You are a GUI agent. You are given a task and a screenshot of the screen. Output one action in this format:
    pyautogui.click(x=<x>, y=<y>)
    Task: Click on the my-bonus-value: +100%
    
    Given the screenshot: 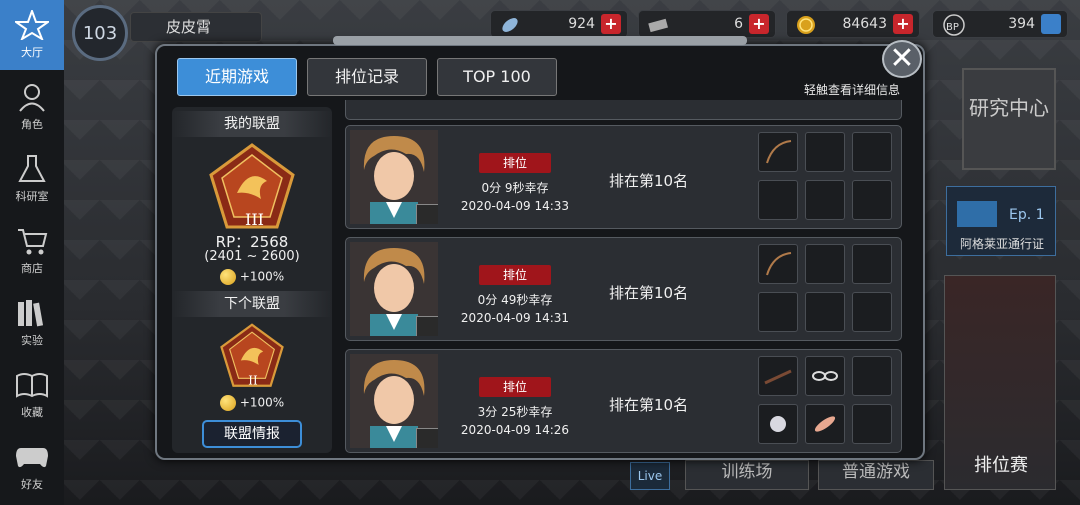 What is the action you would take?
    pyautogui.click(x=262, y=276)
    